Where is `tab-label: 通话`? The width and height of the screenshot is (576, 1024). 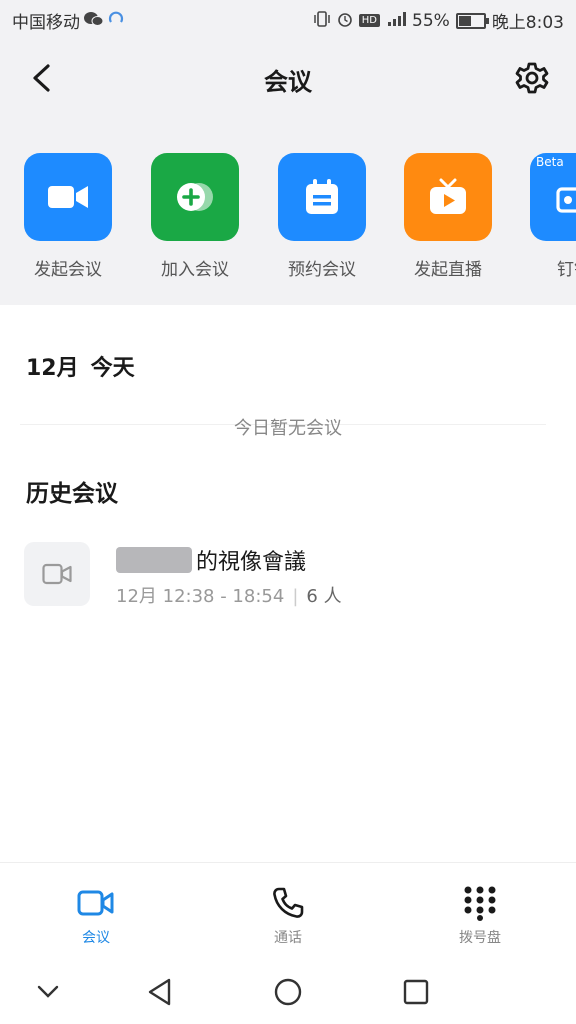 tab-label: 通话 is located at coordinates (288, 938).